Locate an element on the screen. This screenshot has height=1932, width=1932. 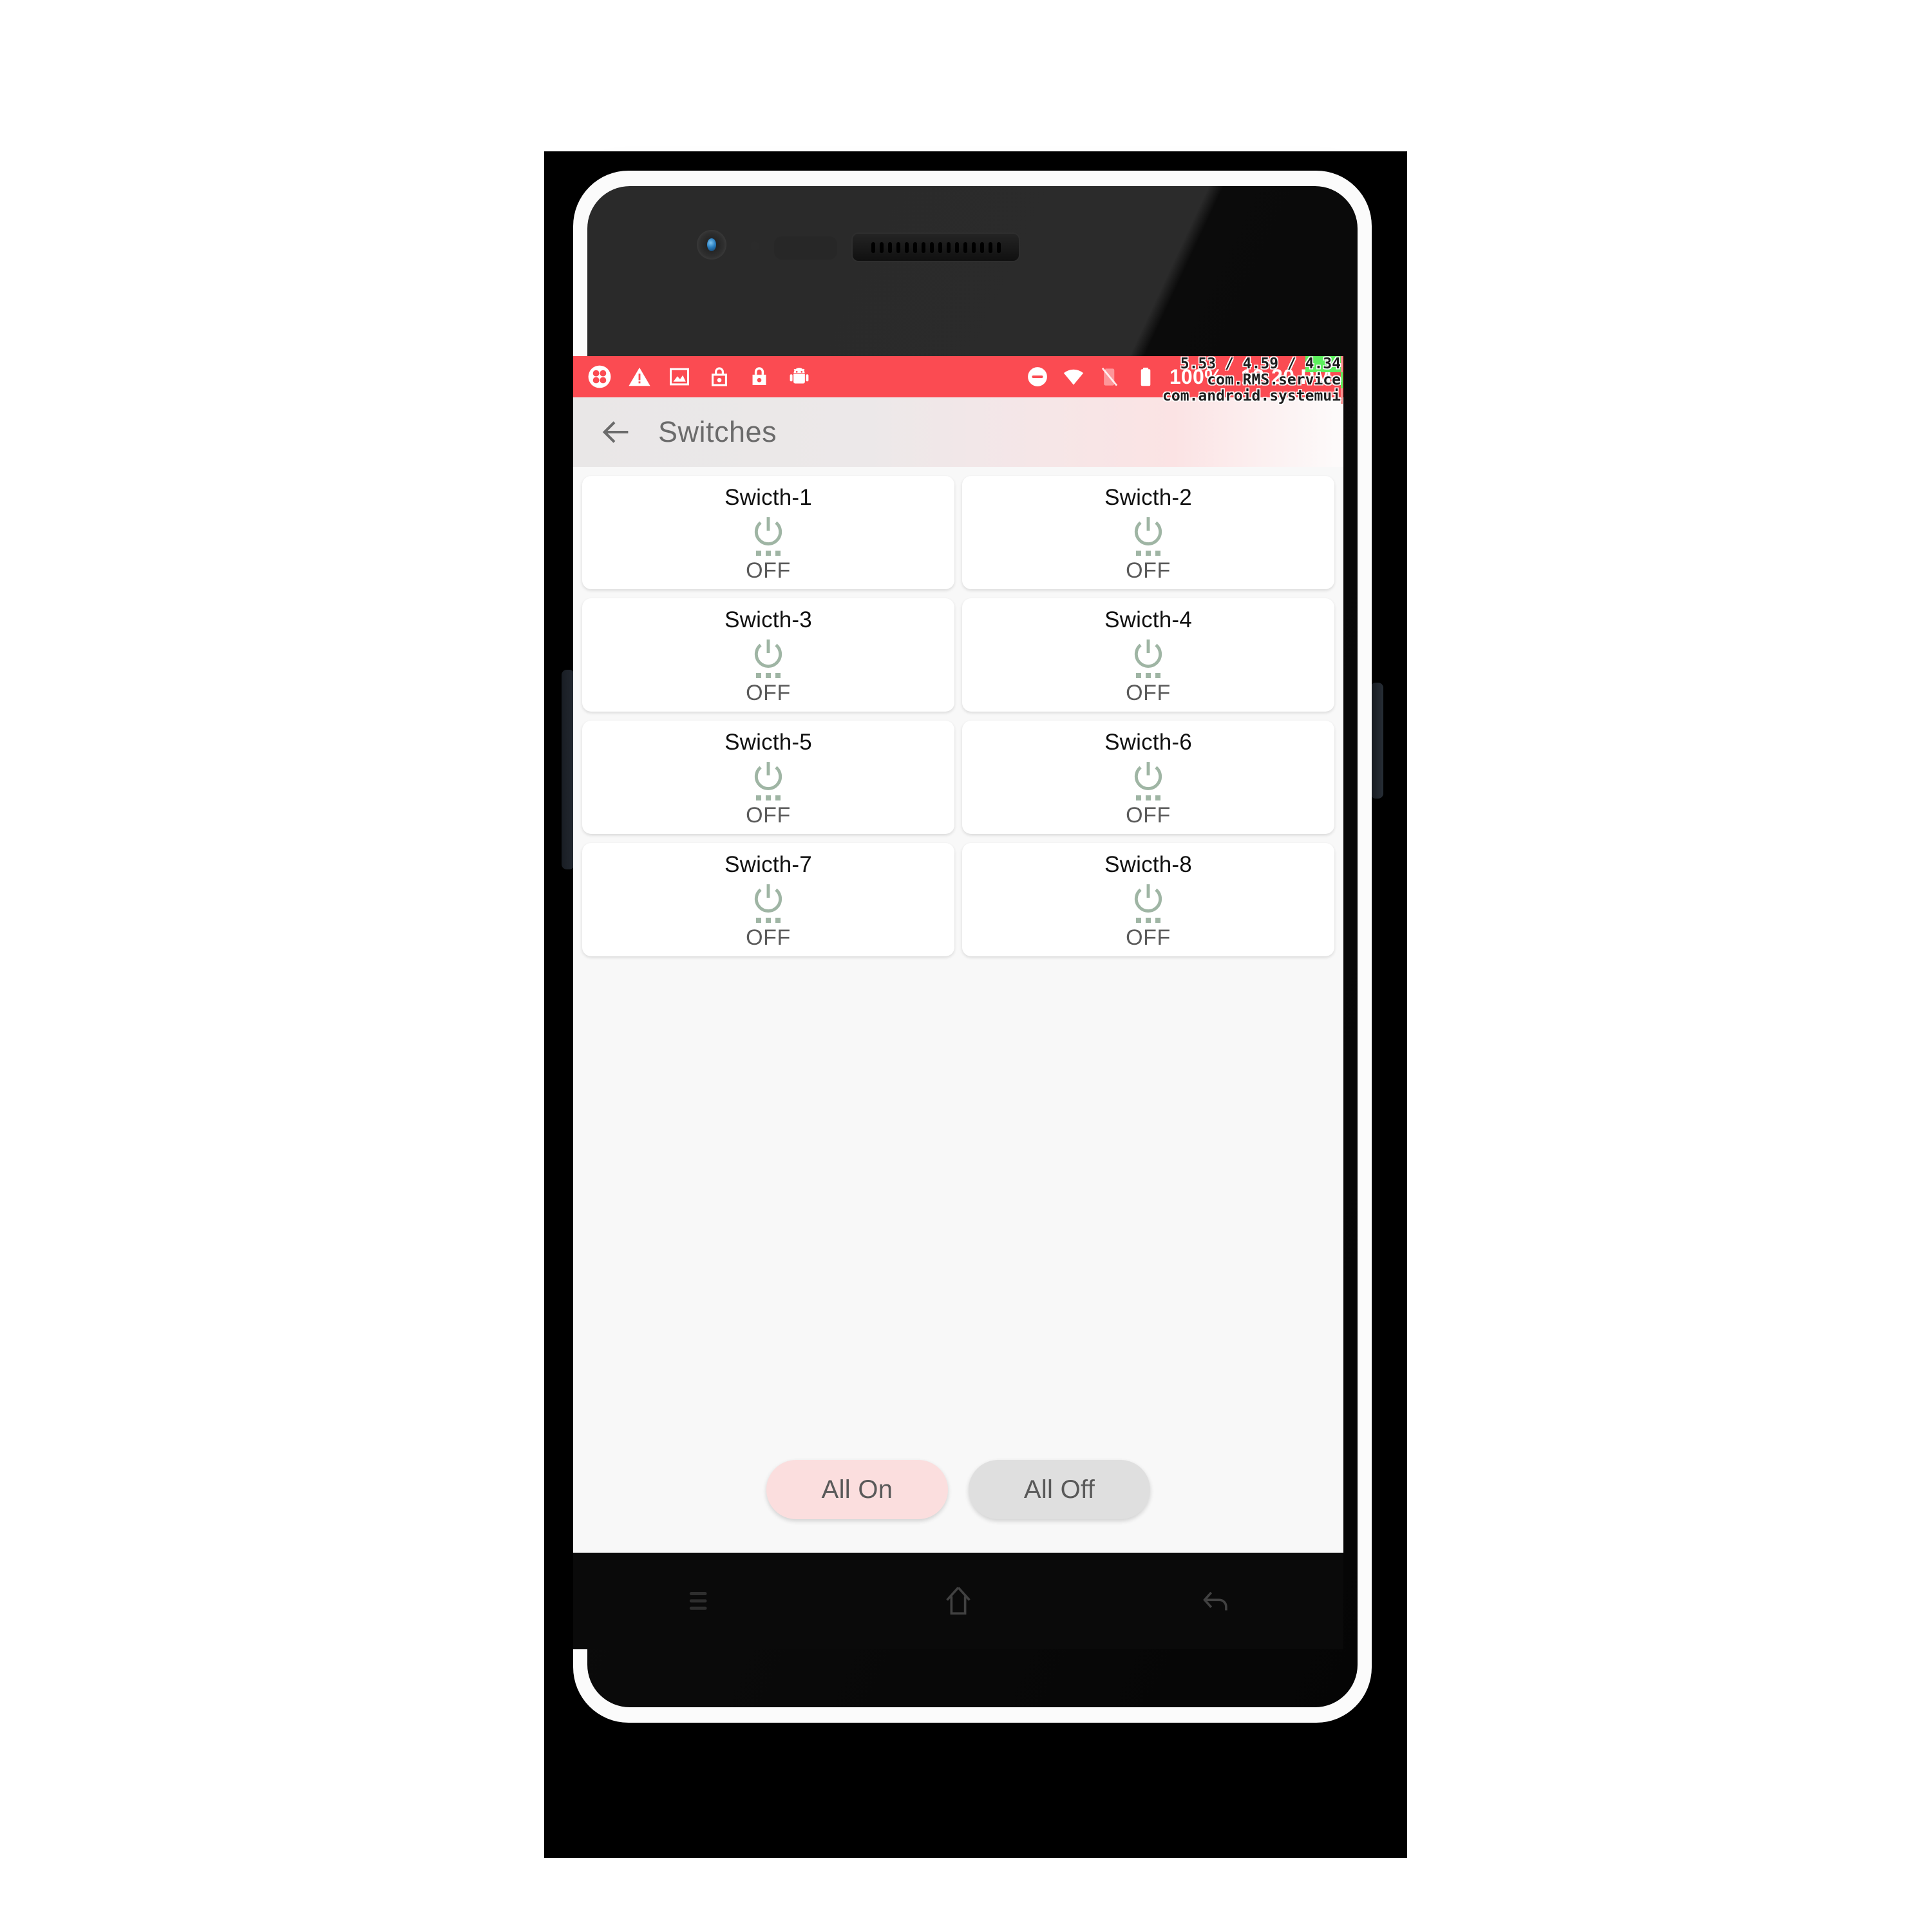
front-camera-icon is located at coordinates (712, 245).